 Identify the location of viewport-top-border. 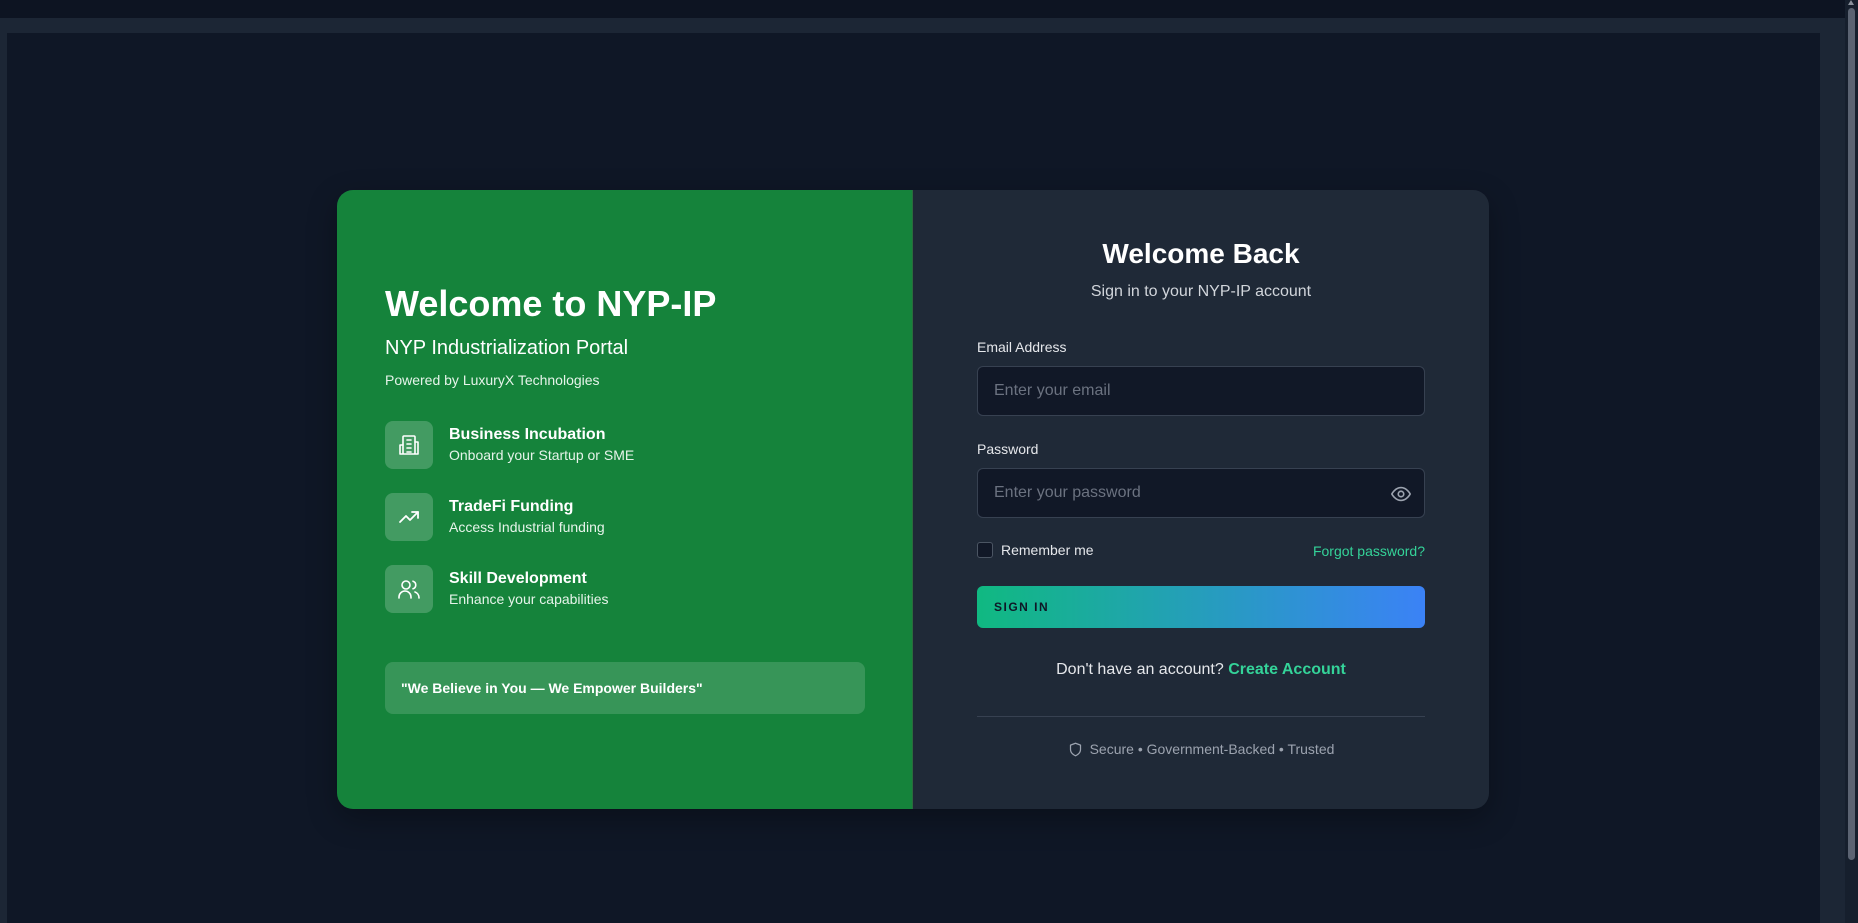
(922, 25).